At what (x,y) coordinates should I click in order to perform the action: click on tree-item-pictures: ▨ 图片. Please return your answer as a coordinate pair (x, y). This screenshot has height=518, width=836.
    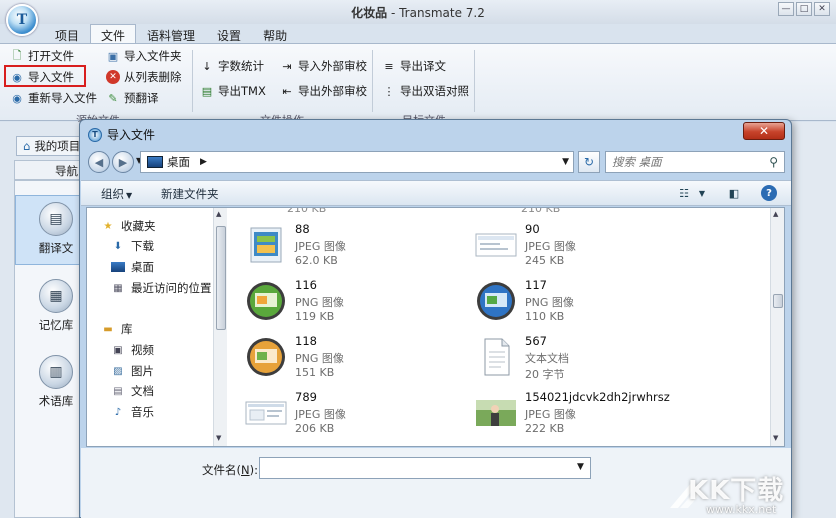
    Looking at the image, I should click on (132, 371).